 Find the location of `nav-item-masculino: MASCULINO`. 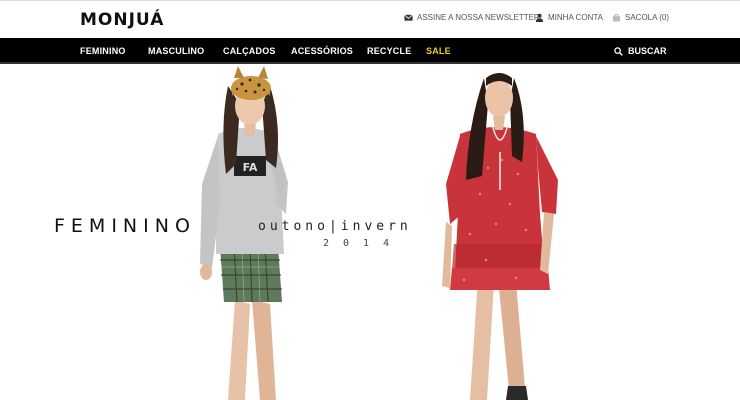

nav-item-masculino: MASCULINO is located at coordinates (176, 51).